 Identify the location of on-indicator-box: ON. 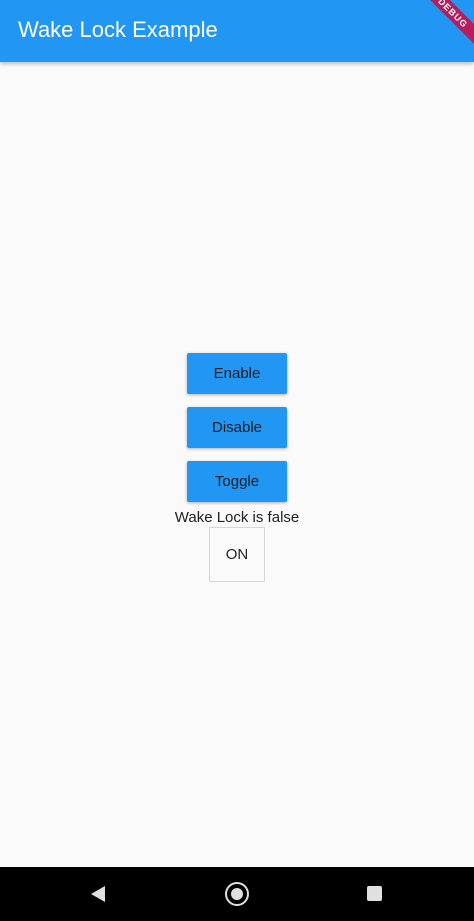
(237, 554).